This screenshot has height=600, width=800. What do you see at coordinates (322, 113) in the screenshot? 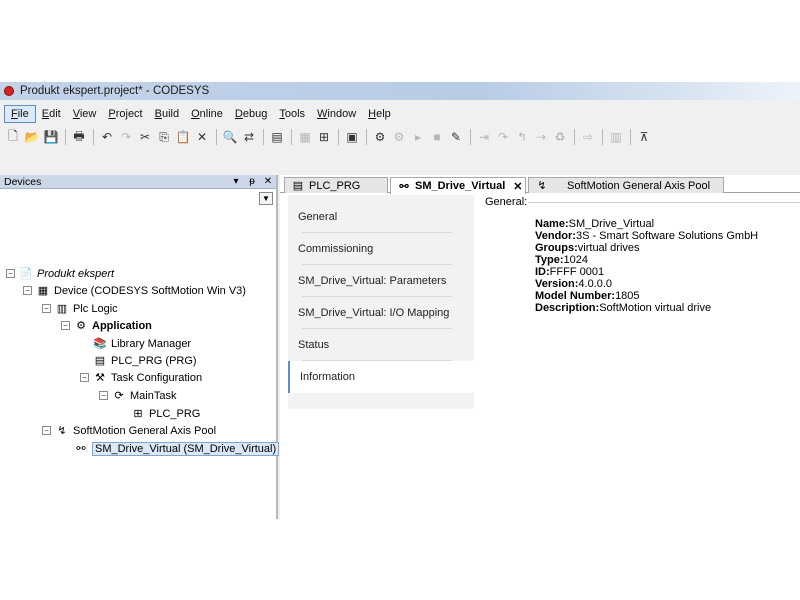
I see `menu-mnemonic: W` at bounding box center [322, 113].